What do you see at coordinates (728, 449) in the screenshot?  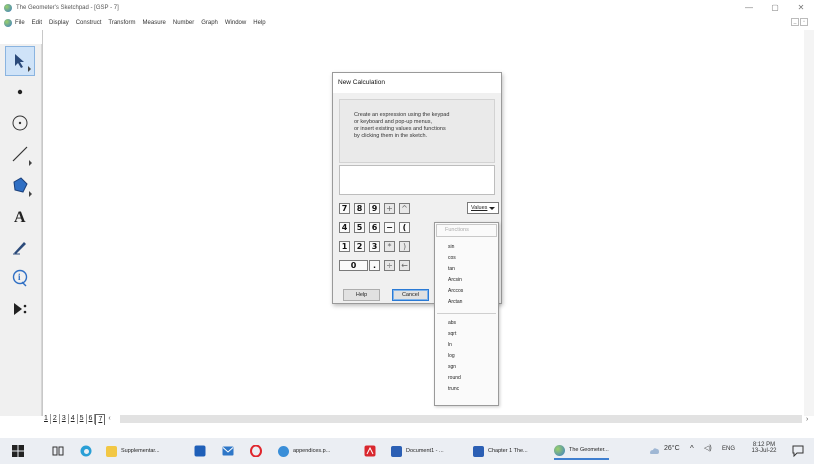 I see `language-indicator: ENG` at bounding box center [728, 449].